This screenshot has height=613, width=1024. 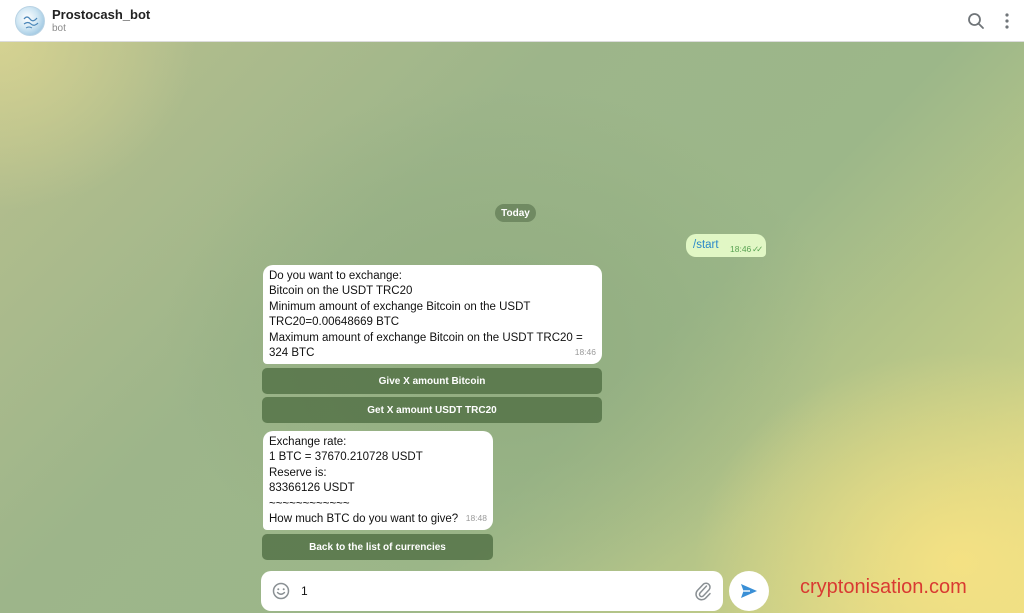 I want to click on prostocash-logo-icon, so click(x=31, y=22).